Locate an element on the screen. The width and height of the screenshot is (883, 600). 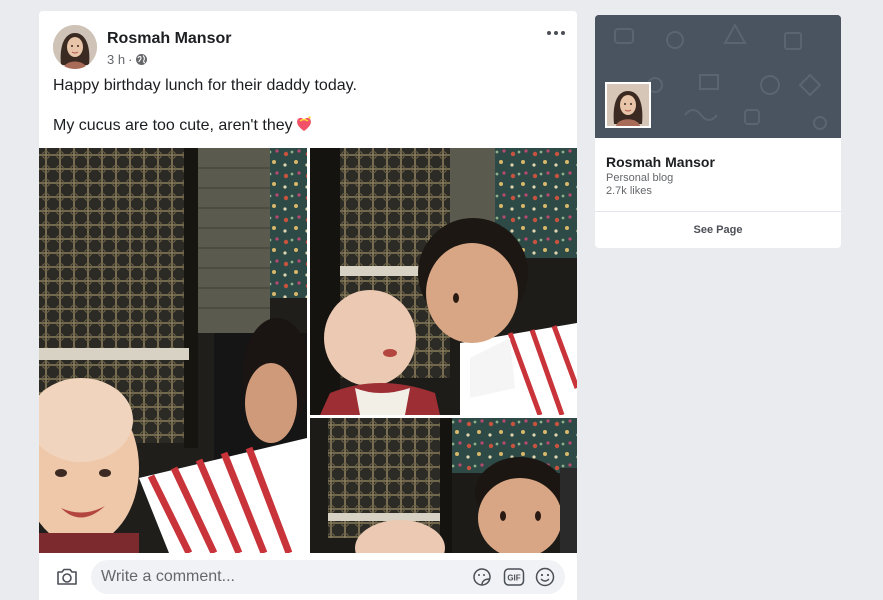
gif-label: GIF is located at coordinates (513, 578).